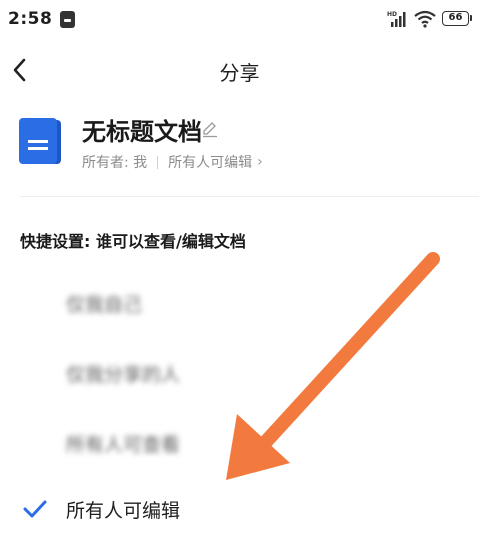 The width and height of the screenshot is (479, 549). I want to click on battery-icon: 66, so click(457, 18).